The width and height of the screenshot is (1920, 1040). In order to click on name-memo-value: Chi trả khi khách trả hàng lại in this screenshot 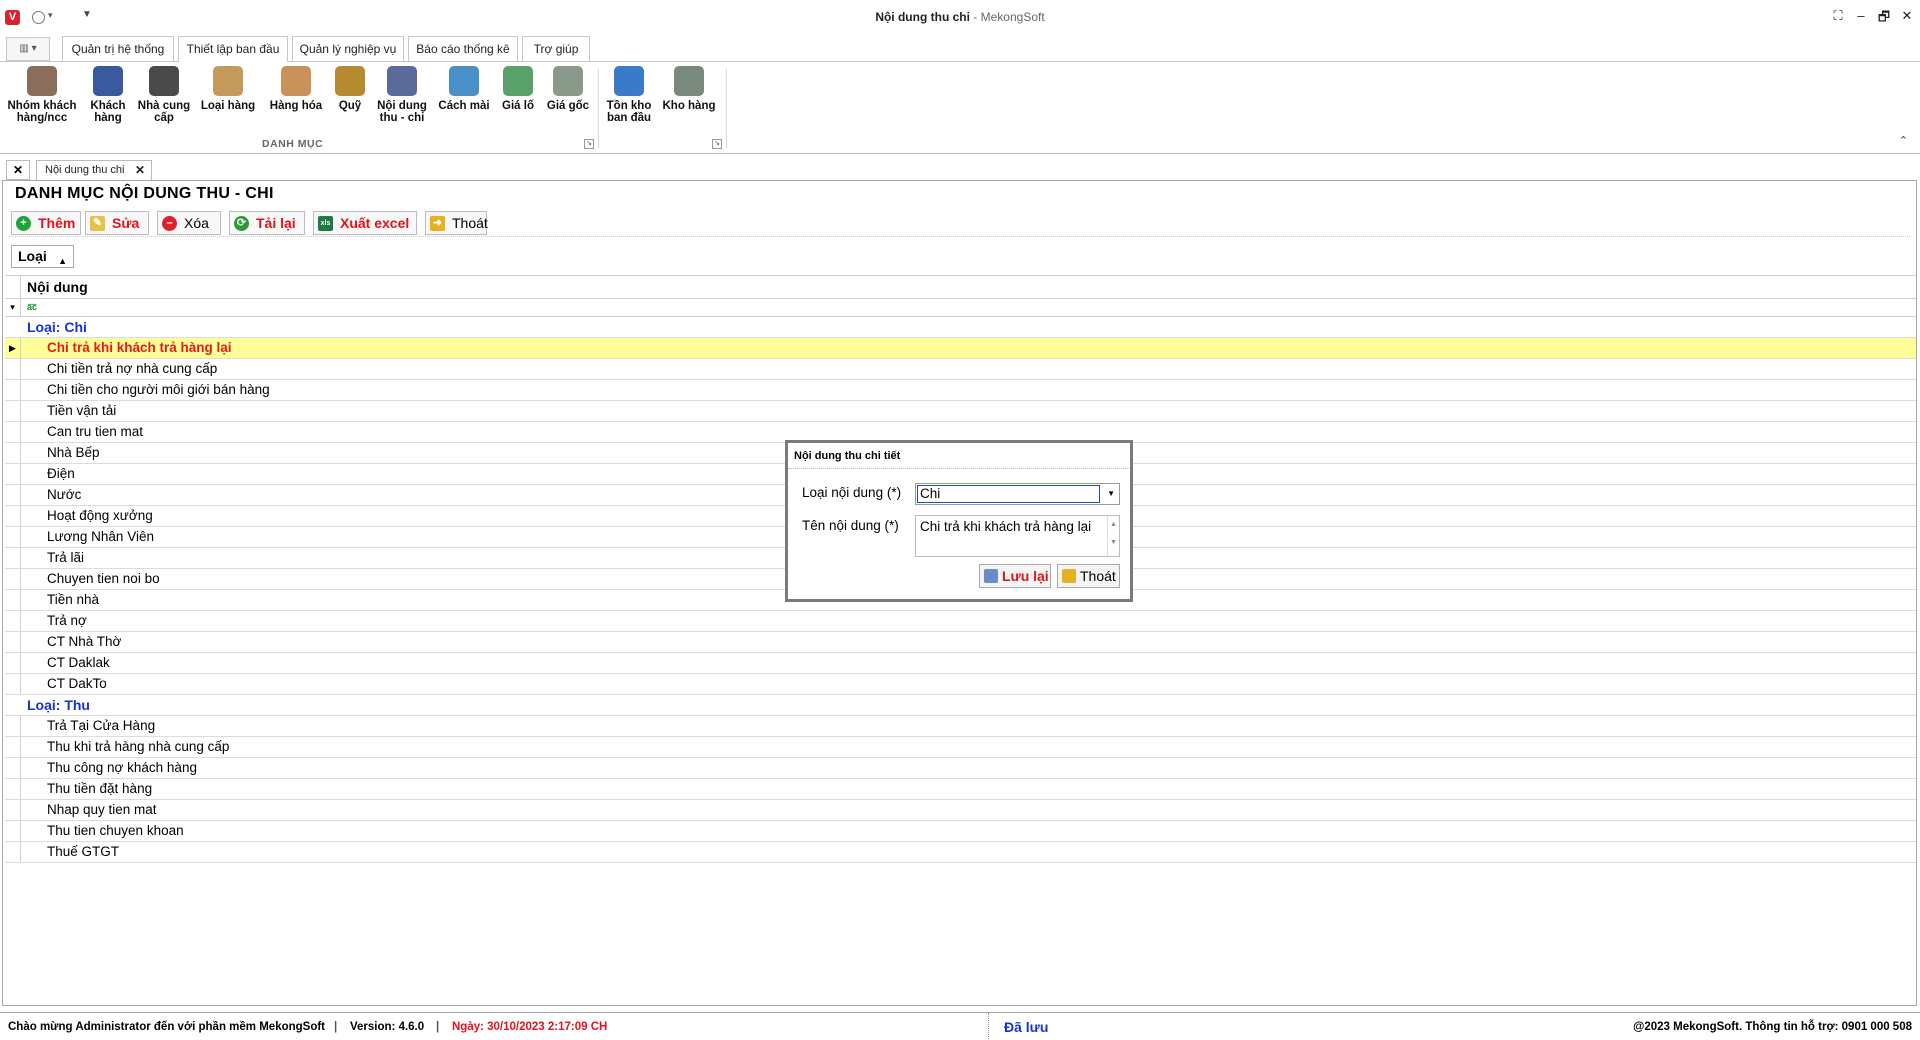, I will do `click(1006, 526)`.